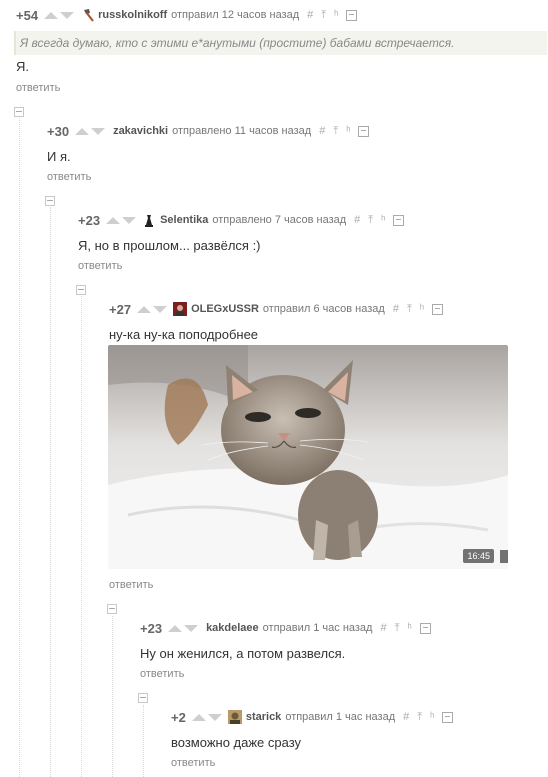 The height and width of the screenshot is (777, 548). Describe the element at coordinates (504, 556) in the screenshot. I see `image-more-badge` at that location.